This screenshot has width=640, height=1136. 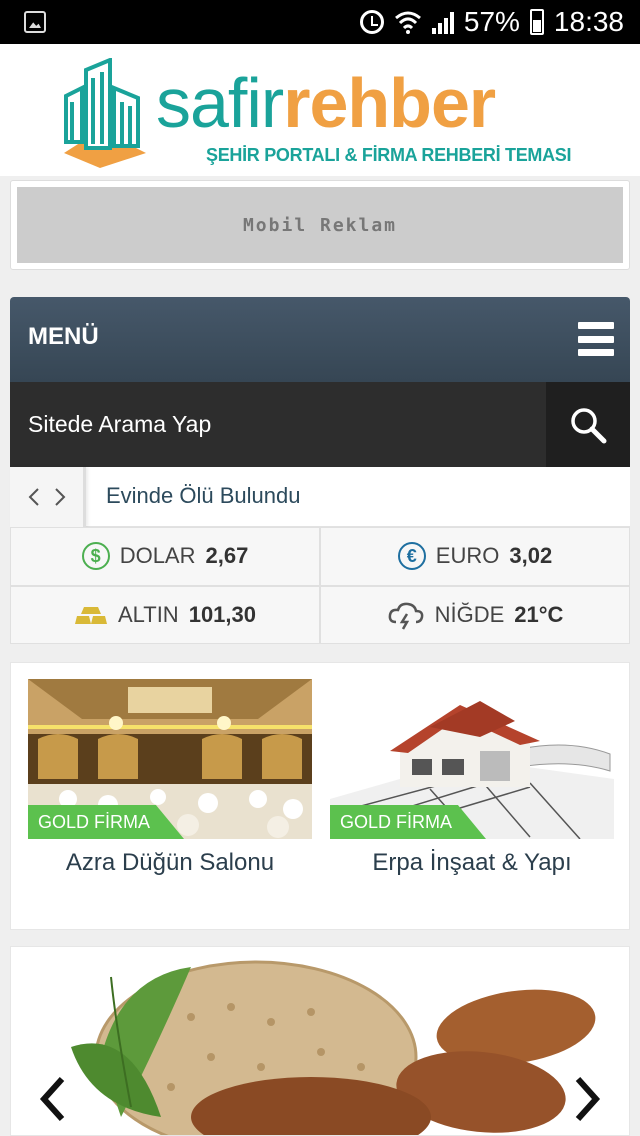 What do you see at coordinates (170, 759) in the screenshot?
I see `firm-image-wedding-hall: GOLD FİRMA` at bounding box center [170, 759].